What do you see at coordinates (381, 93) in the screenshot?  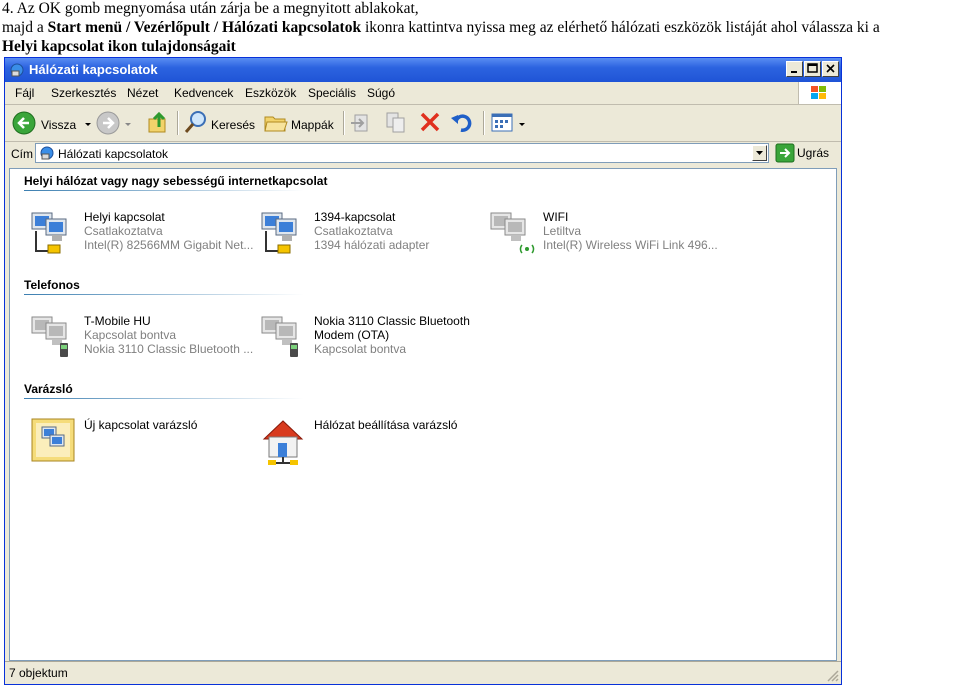 I see `menu-help: Súgó` at bounding box center [381, 93].